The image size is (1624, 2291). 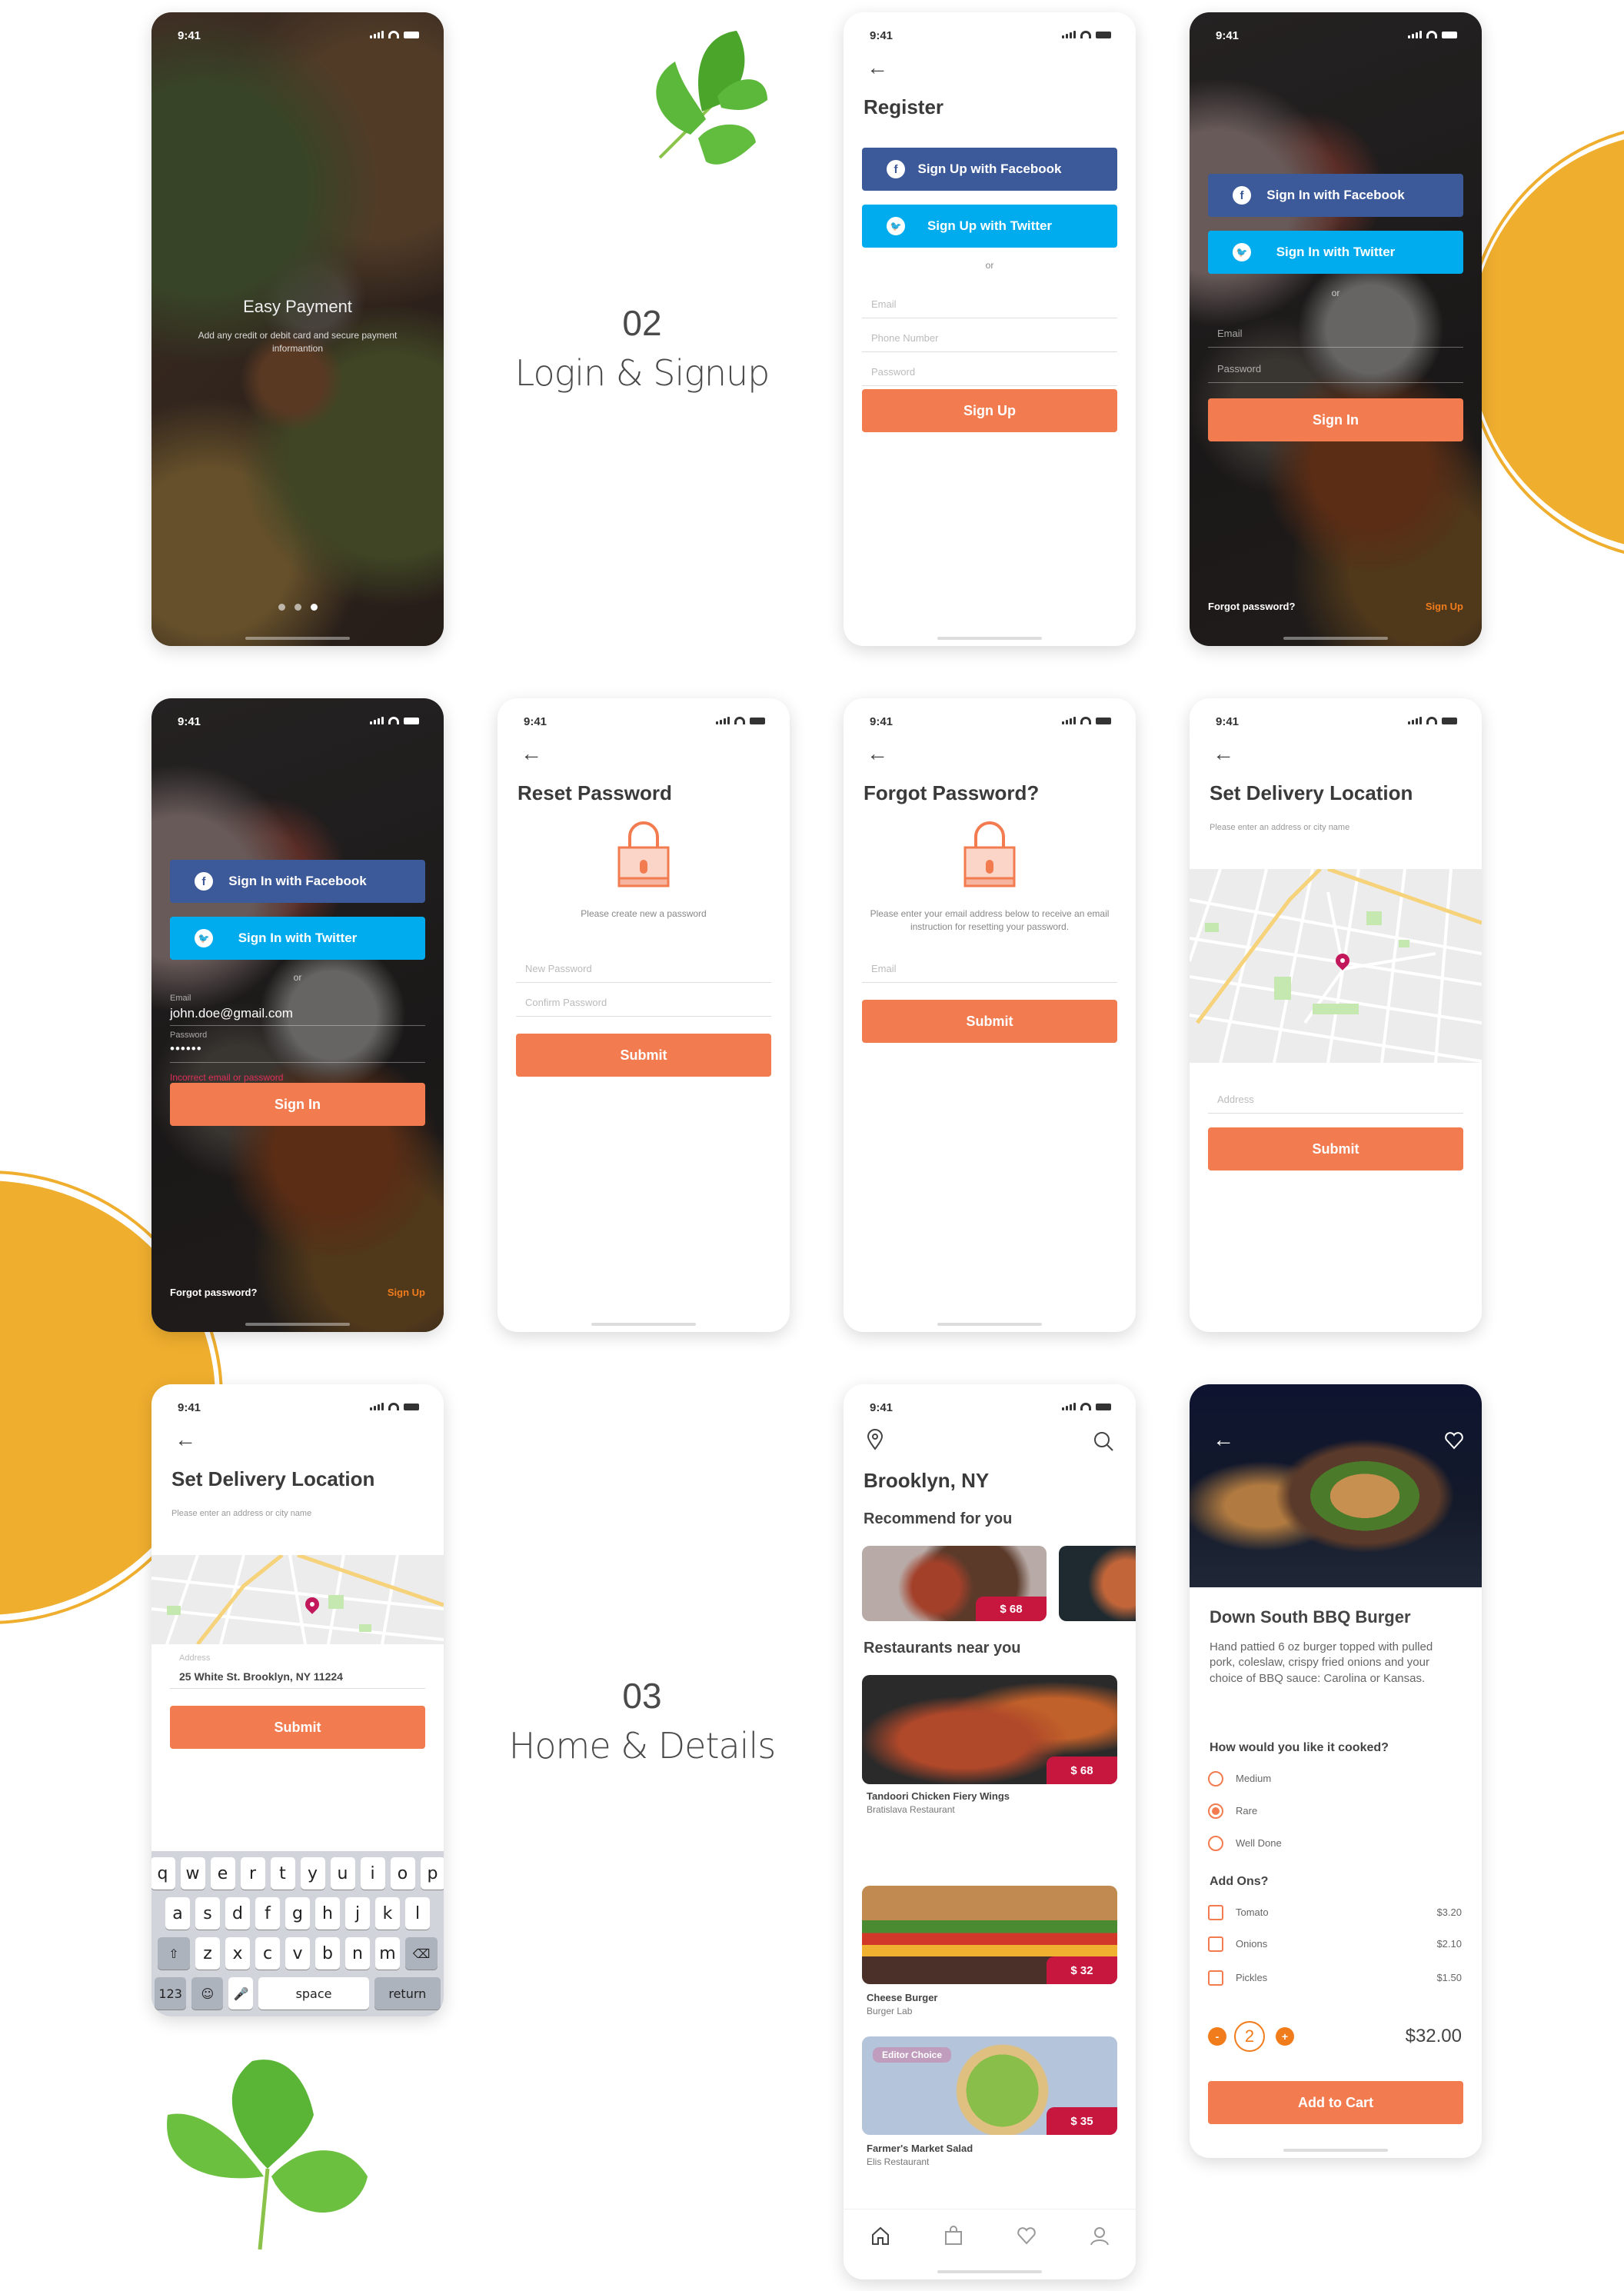 What do you see at coordinates (1454, 1440) in the screenshot?
I see `favorite-heart-icon` at bounding box center [1454, 1440].